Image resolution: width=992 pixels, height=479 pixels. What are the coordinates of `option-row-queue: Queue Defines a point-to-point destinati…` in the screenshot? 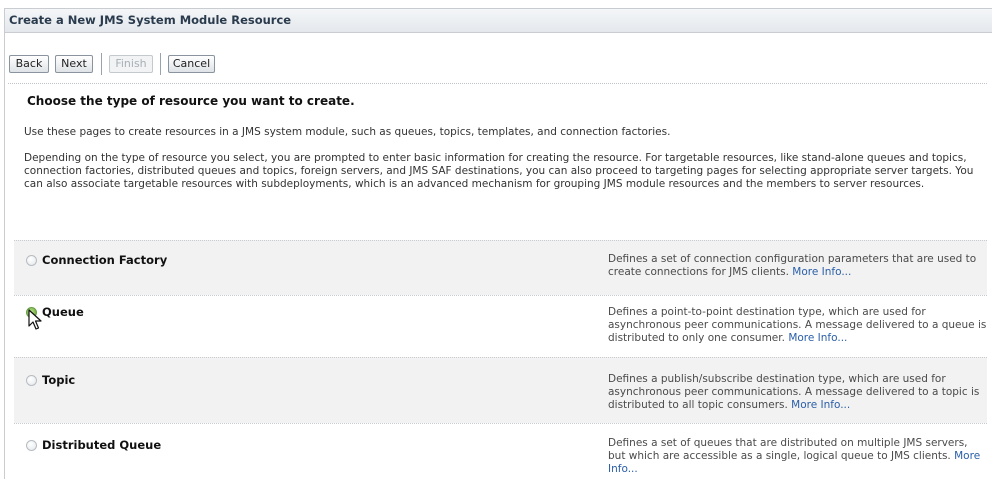 It's located at (500, 326).